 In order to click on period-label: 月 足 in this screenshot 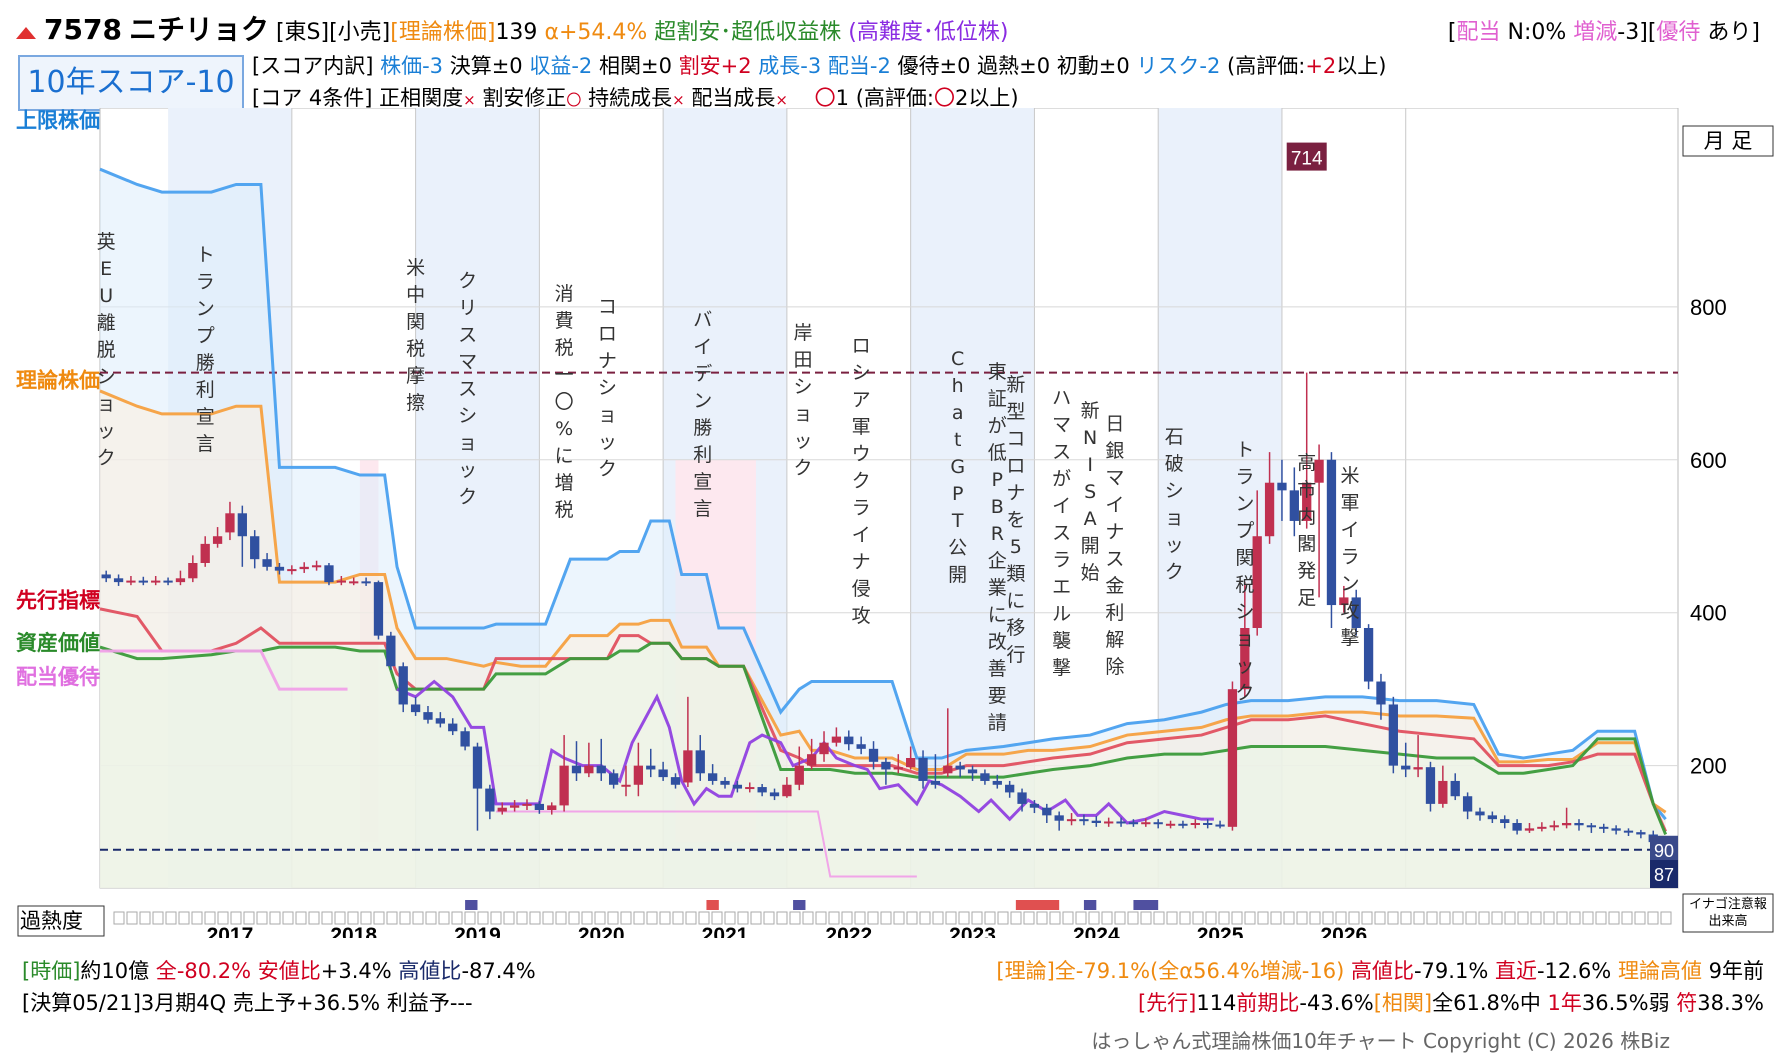, I will do `click(1728, 141)`.